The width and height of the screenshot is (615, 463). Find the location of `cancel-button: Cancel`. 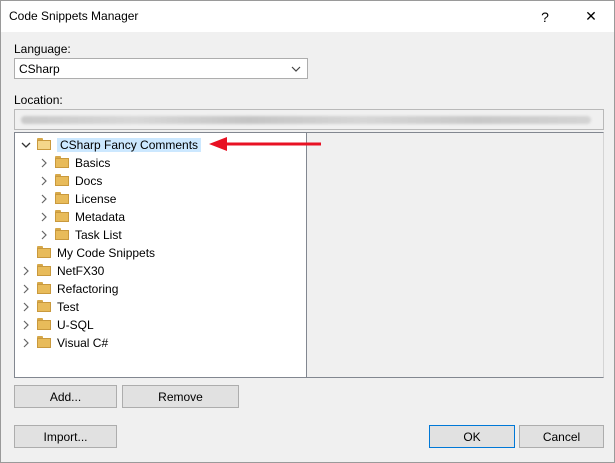

cancel-button: Cancel is located at coordinates (561, 436).